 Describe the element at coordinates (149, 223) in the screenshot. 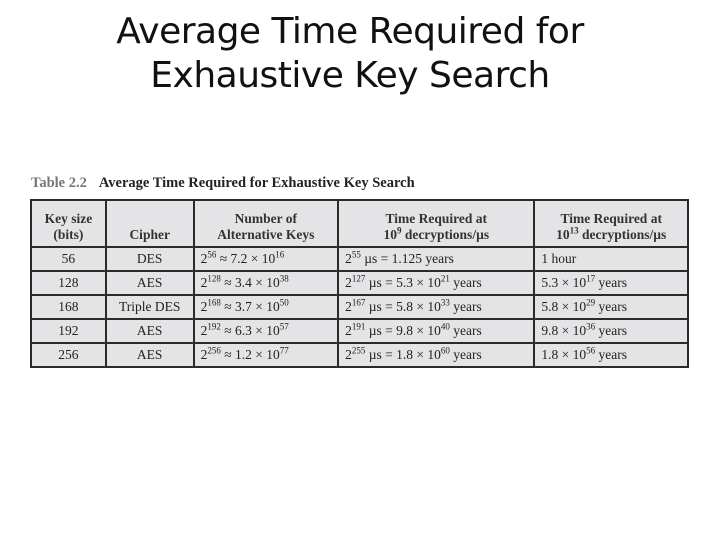

I see `header-cipher: Cipher` at that location.